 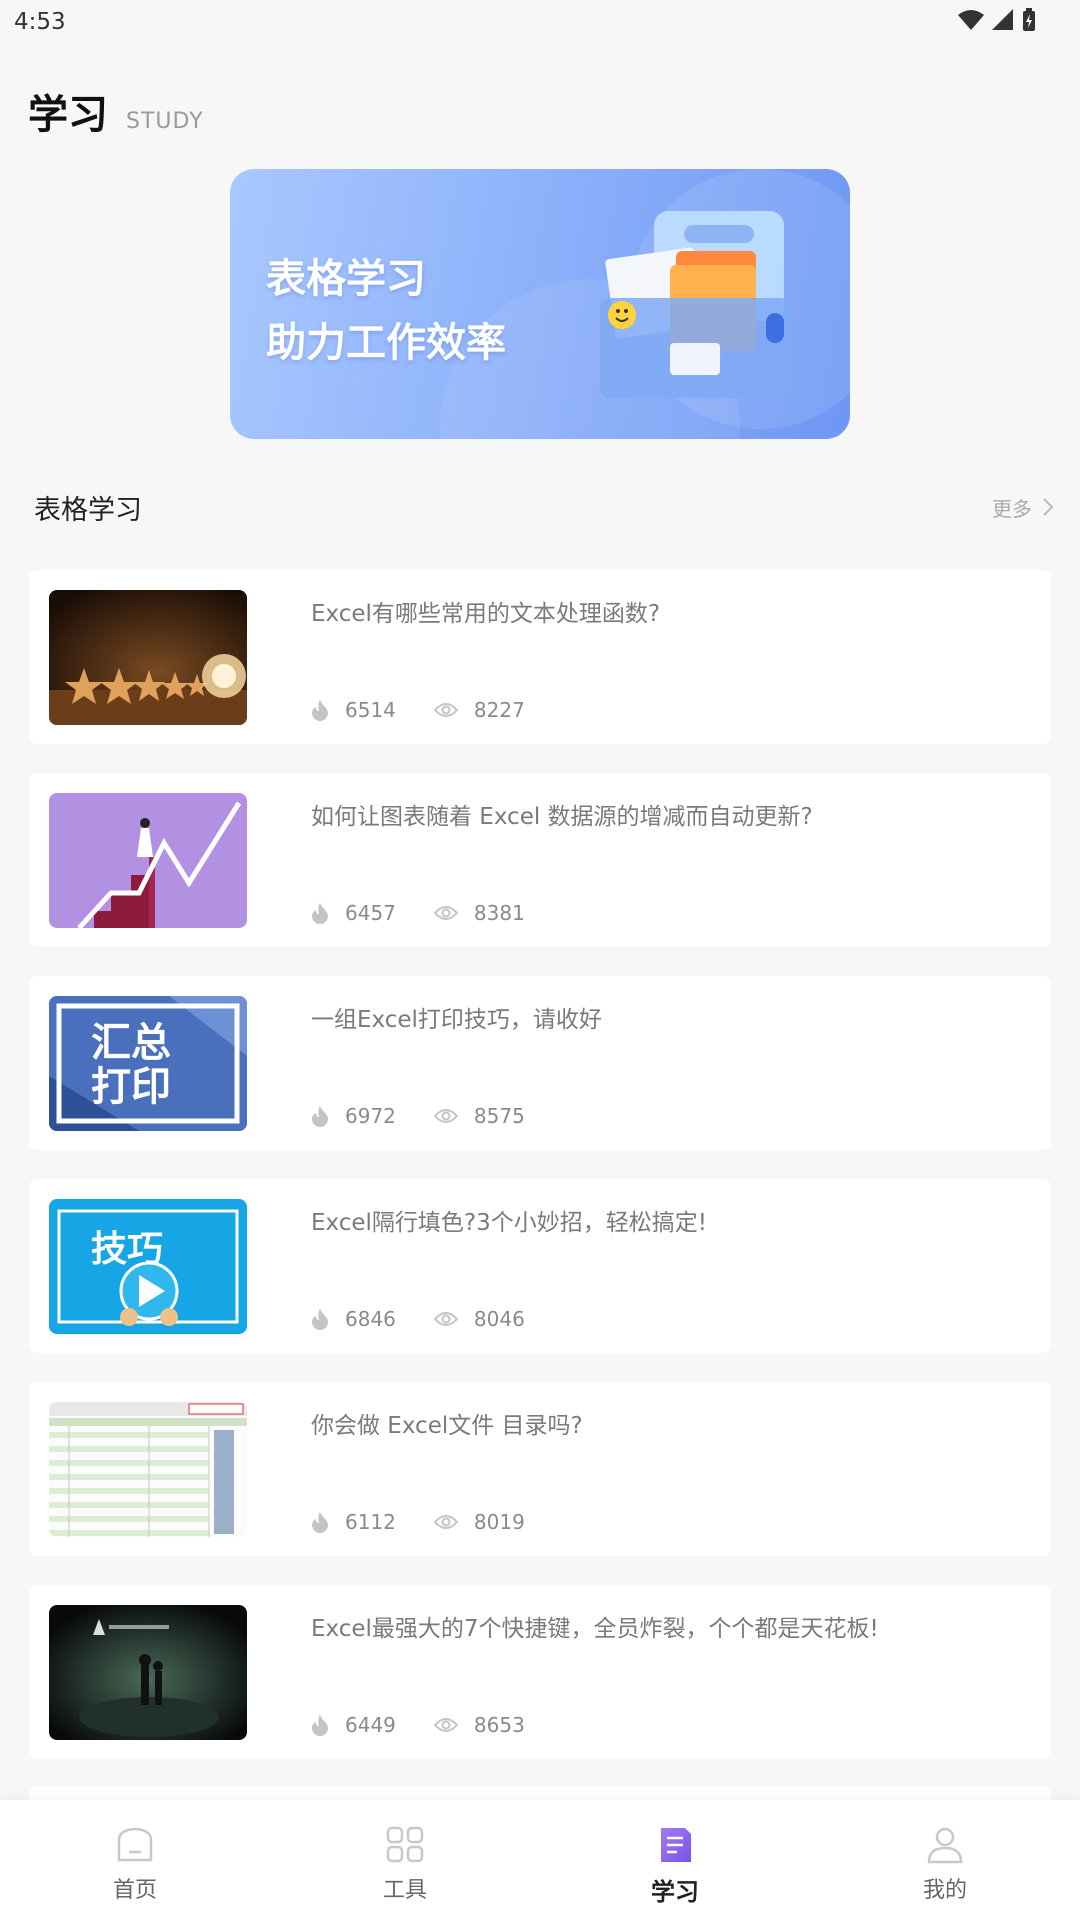 I want to click on like-count: 6514, so click(x=370, y=710).